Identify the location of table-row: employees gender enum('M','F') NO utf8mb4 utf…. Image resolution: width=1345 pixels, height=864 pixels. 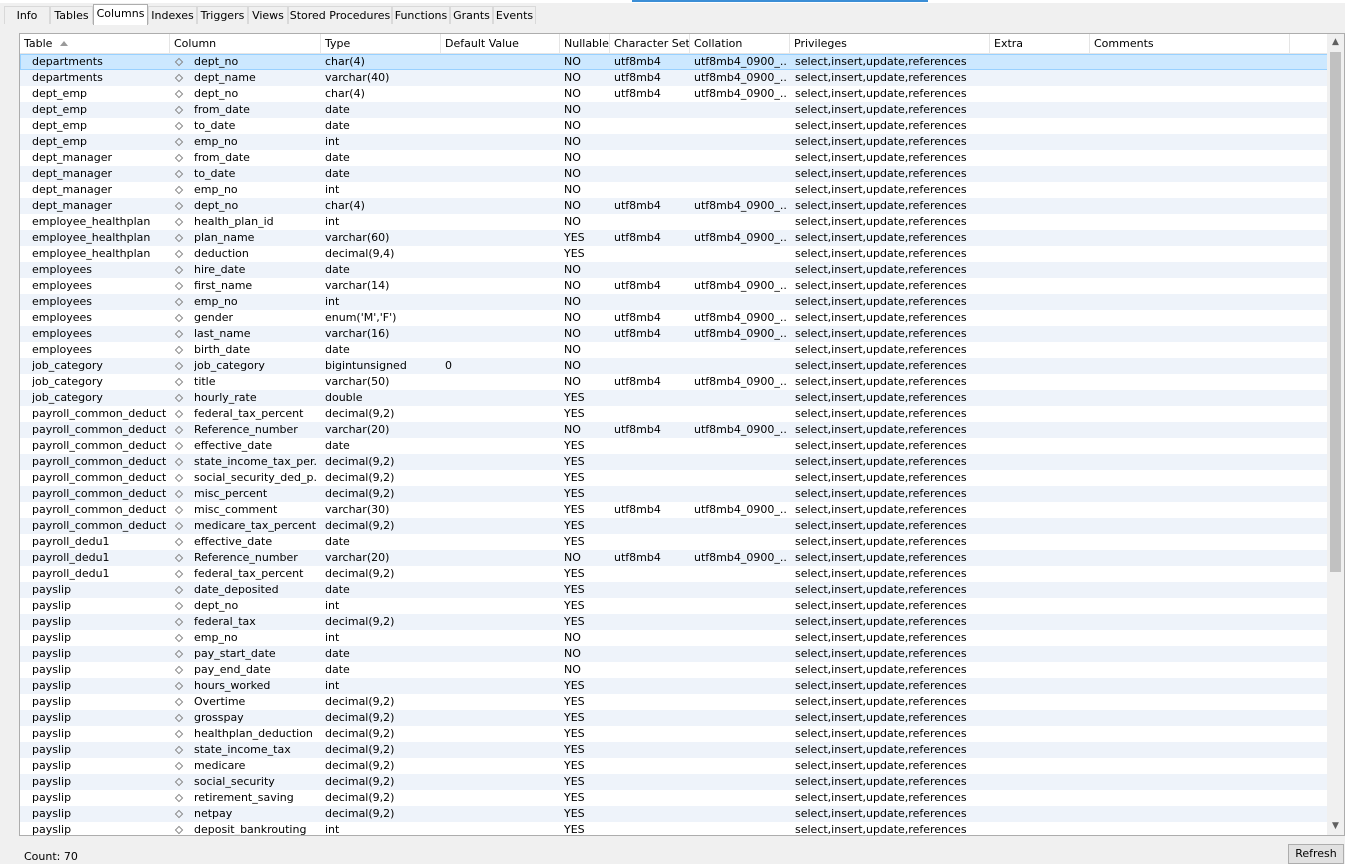
(674, 318).